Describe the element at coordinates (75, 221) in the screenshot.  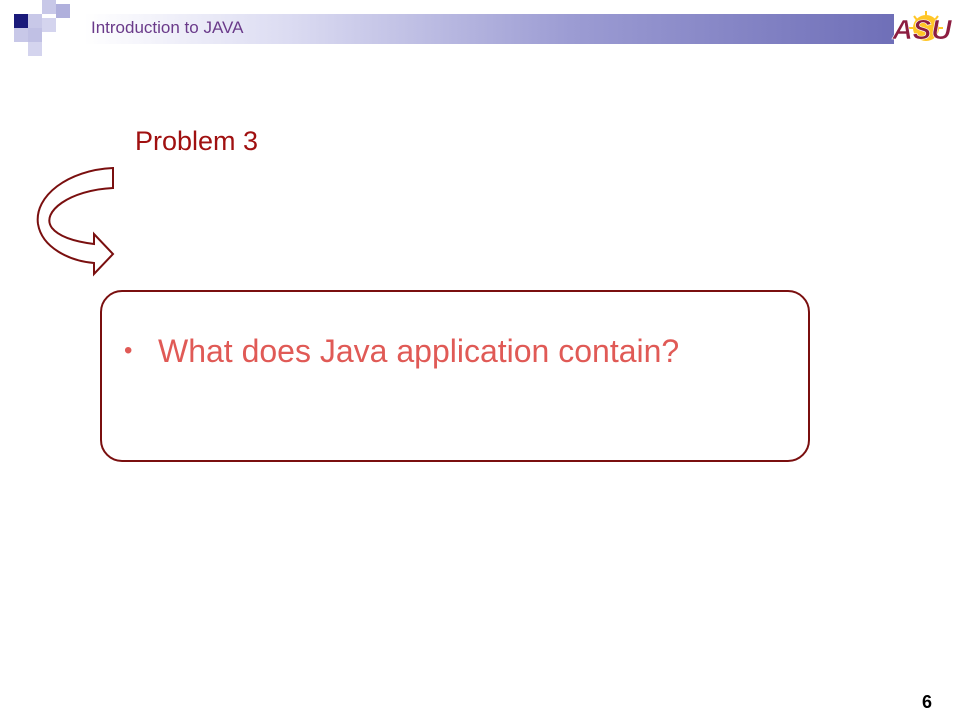
I see `curved-arrow-icon` at that location.